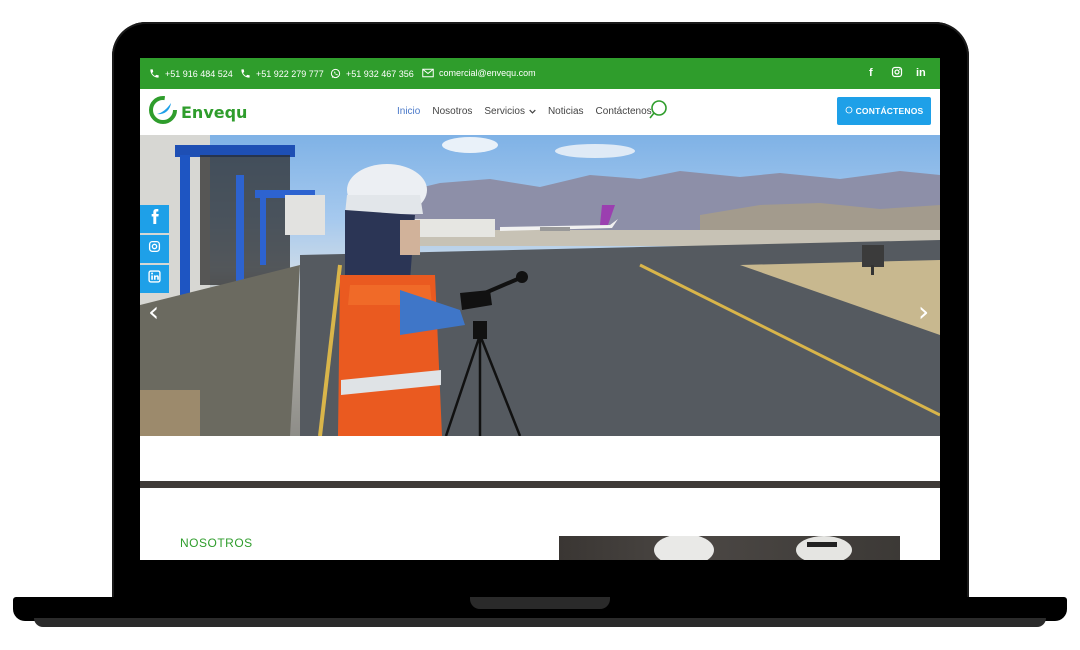  I want to click on contact-cta-button: CONTÁCTENOS, so click(884, 111).